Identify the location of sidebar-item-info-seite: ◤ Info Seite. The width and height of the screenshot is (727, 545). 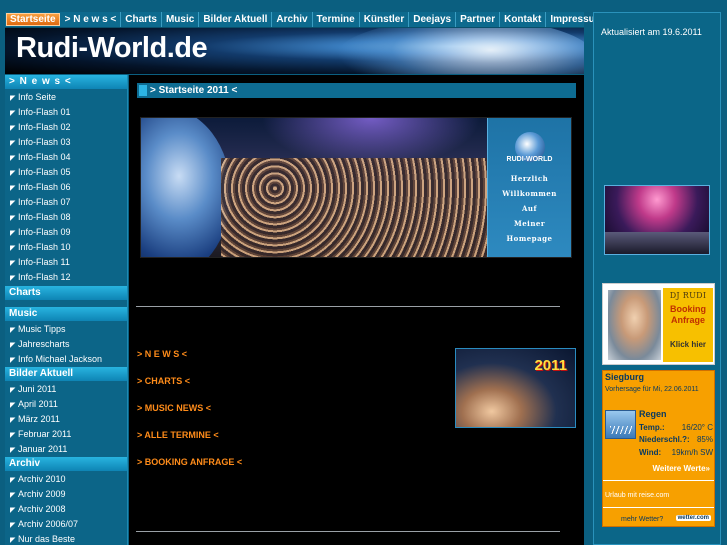
(66, 97).